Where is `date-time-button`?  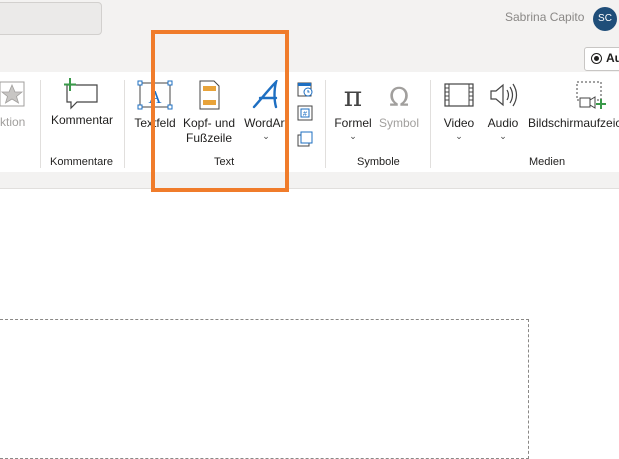
date-time-button is located at coordinates (305, 89).